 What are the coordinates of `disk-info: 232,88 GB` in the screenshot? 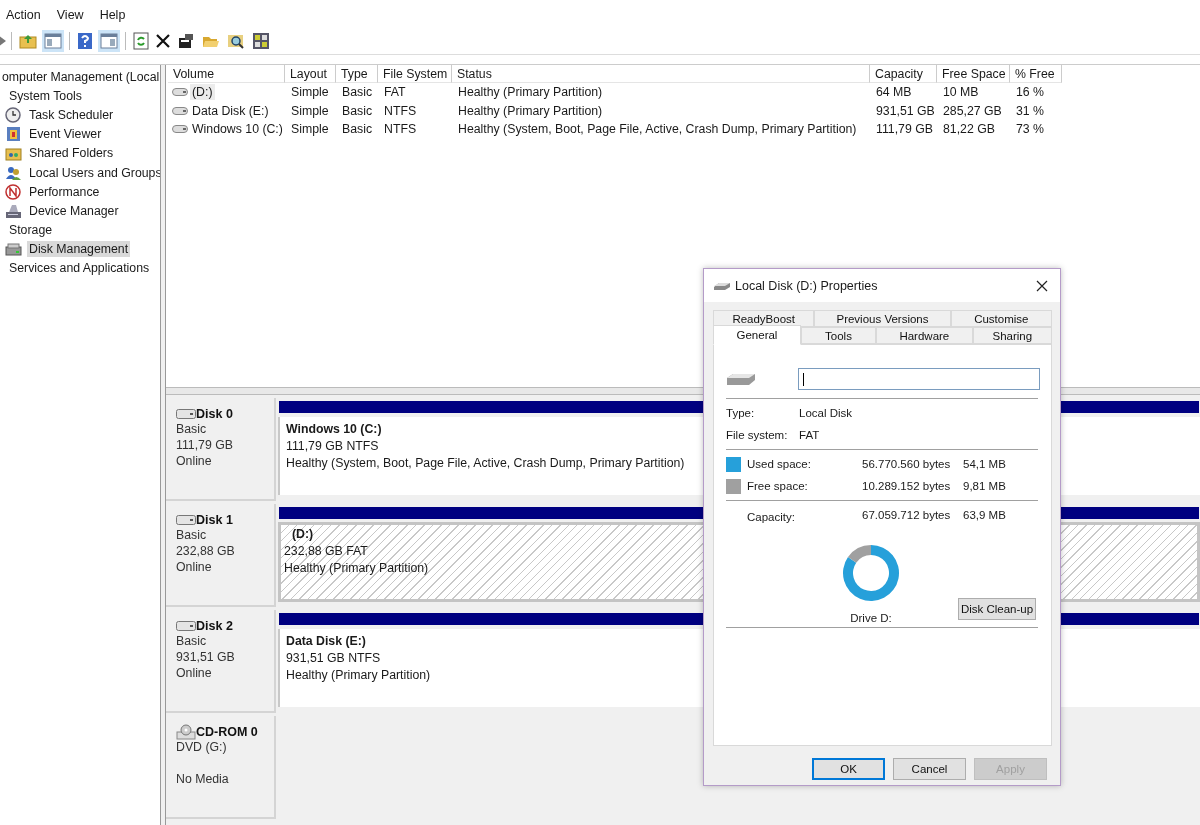 It's located at (206, 552).